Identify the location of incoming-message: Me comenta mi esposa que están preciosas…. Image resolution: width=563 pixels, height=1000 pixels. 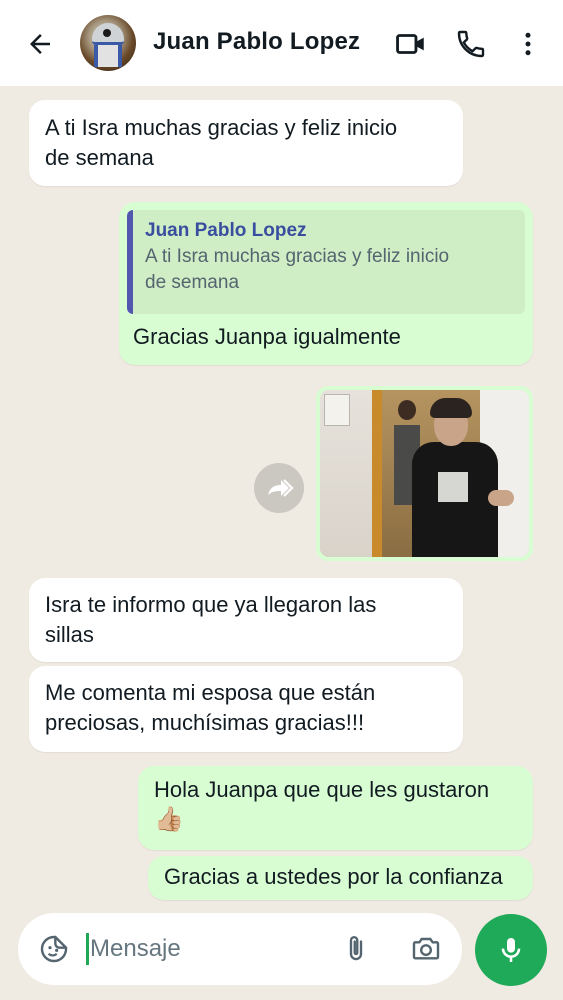
(246, 709).